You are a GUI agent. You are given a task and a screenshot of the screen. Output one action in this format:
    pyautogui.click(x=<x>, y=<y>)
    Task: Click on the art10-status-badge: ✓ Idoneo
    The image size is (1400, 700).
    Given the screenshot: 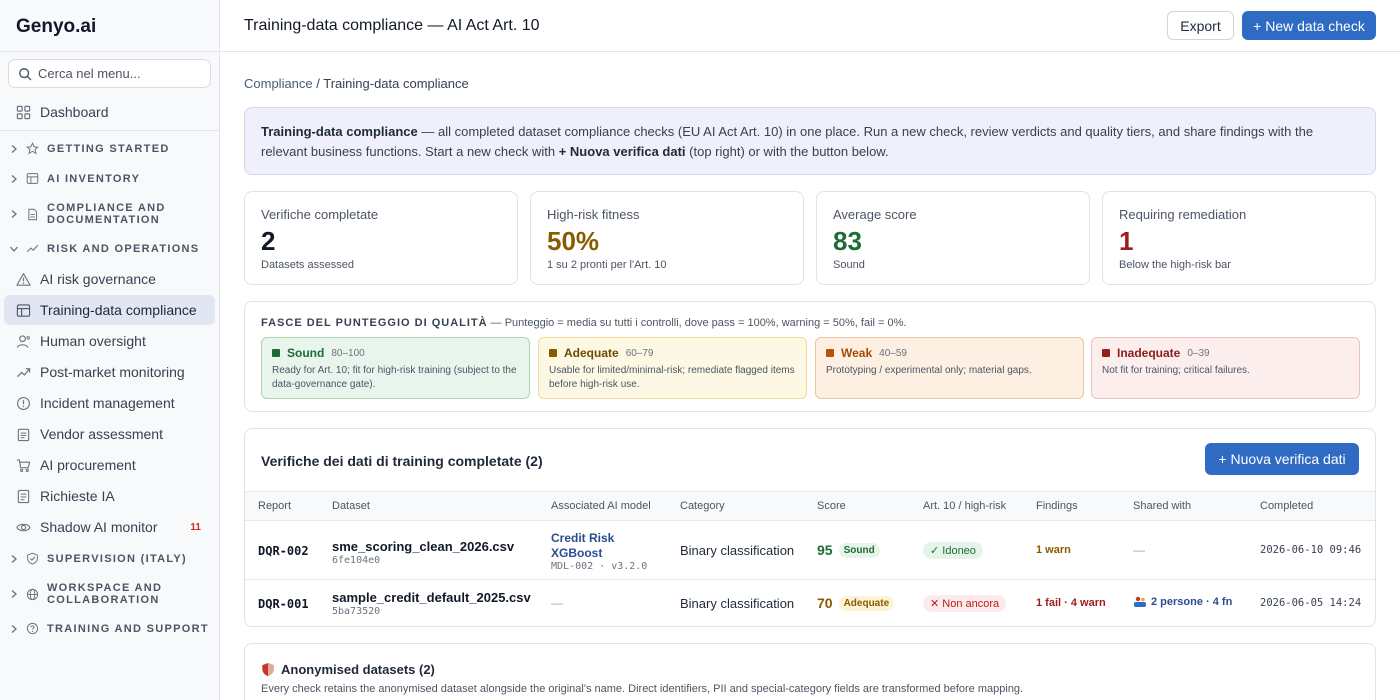 What is the action you would take?
    pyautogui.click(x=953, y=550)
    